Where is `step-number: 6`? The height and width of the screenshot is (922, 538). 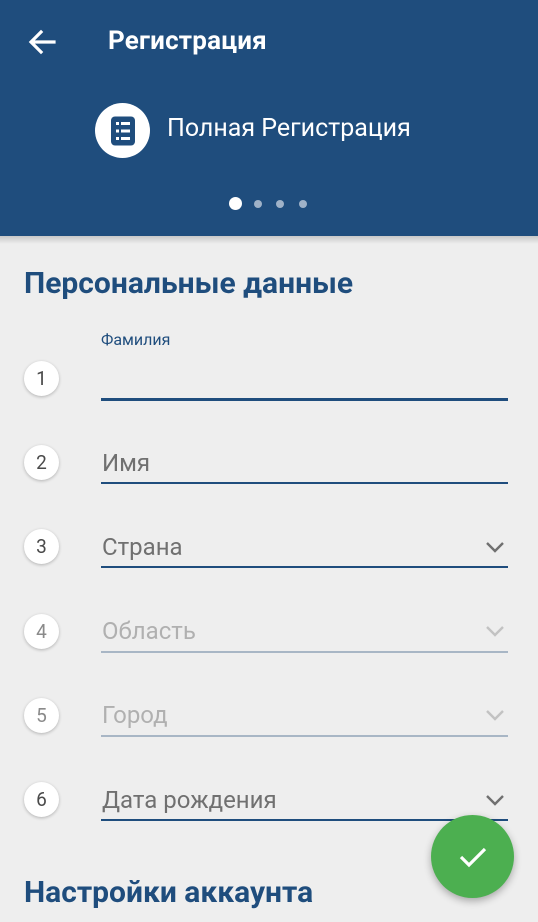
step-number: 6 is located at coordinates (41, 799).